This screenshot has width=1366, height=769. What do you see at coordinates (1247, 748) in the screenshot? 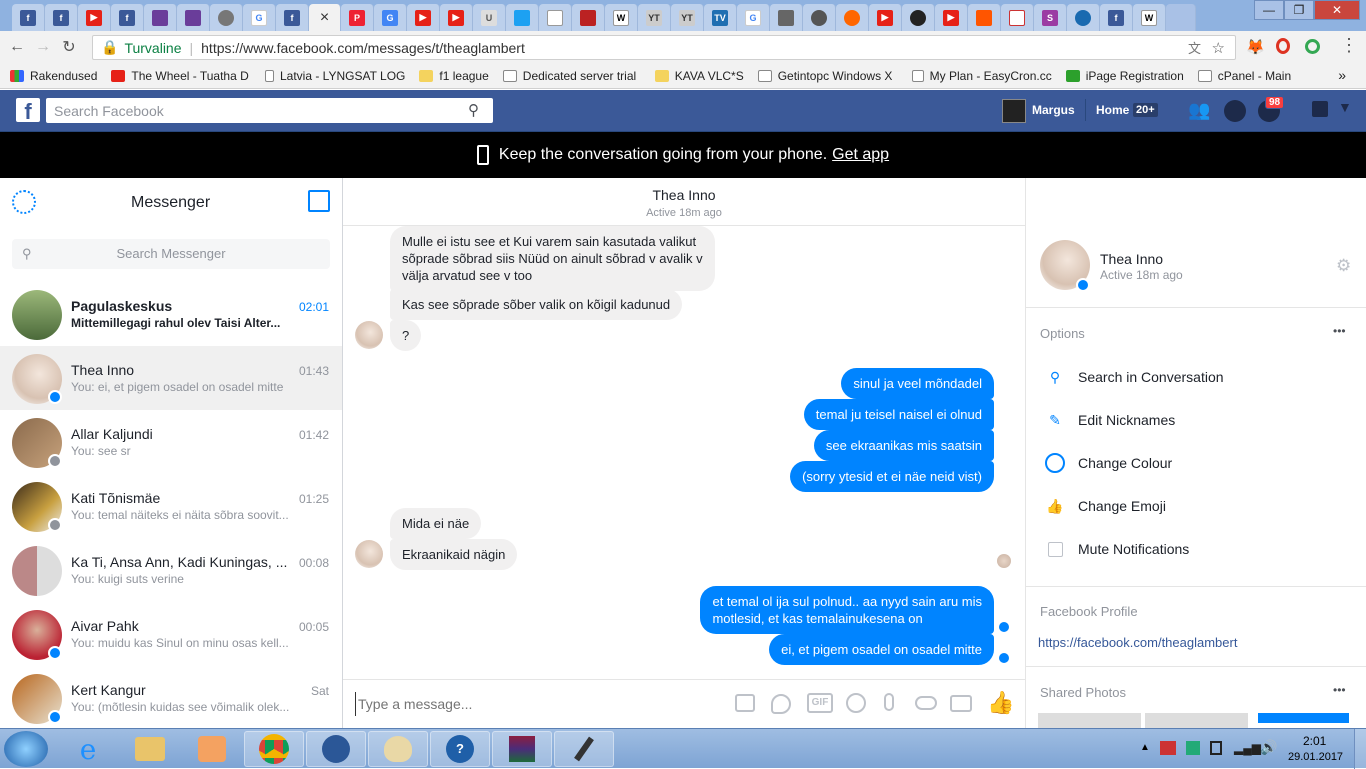
I see `network-signal-icon: ▂▄▆` at bounding box center [1247, 748].